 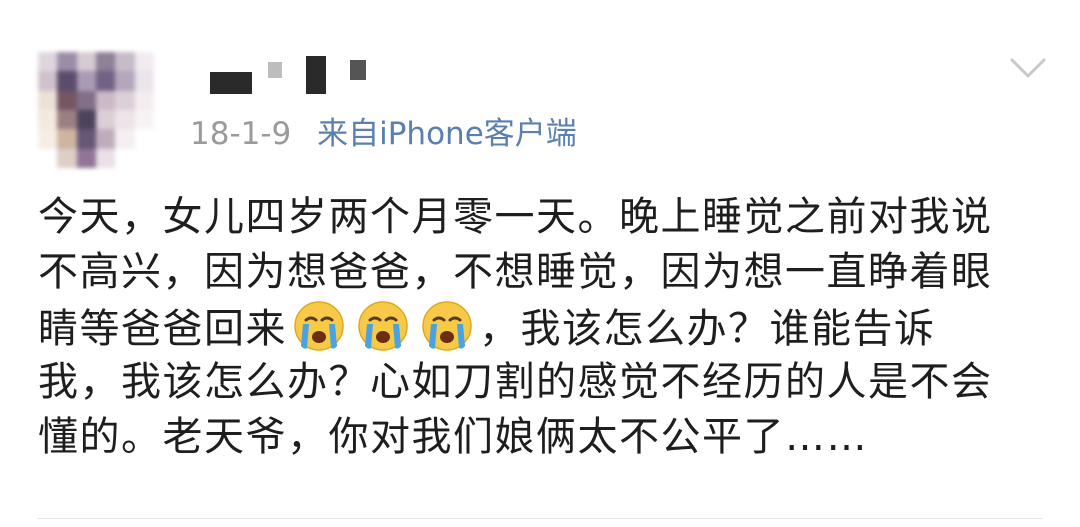 What do you see at coordinates (96, 110) in the screenshot?
I see `avatar` at bounding box center [96, 110].